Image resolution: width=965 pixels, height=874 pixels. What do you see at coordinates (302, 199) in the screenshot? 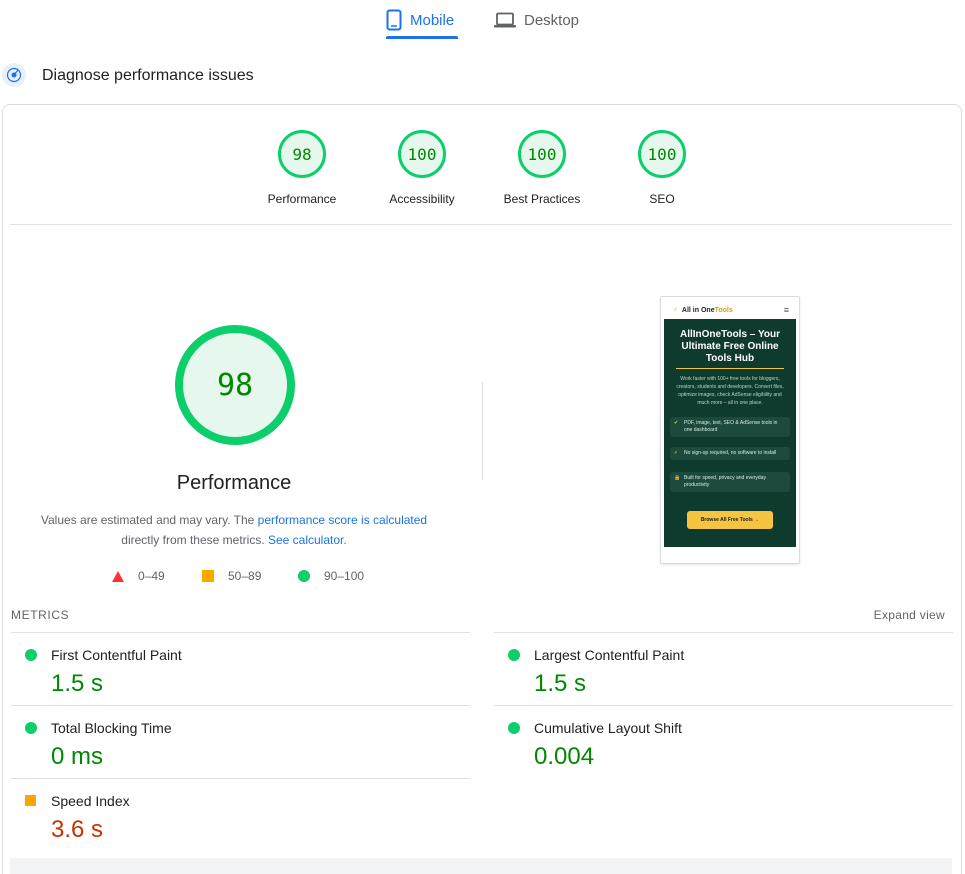
I see `gauge-performance-label: Performance` at bounding box center [302, 199].